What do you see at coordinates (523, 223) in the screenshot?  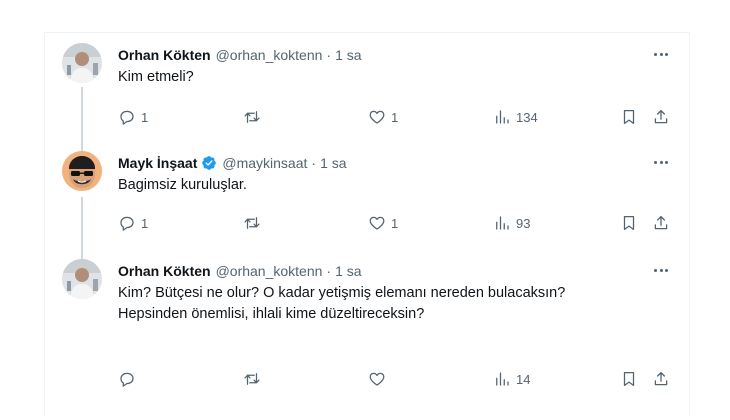 I see `view-count: 93` at bounding box center [523, 223].